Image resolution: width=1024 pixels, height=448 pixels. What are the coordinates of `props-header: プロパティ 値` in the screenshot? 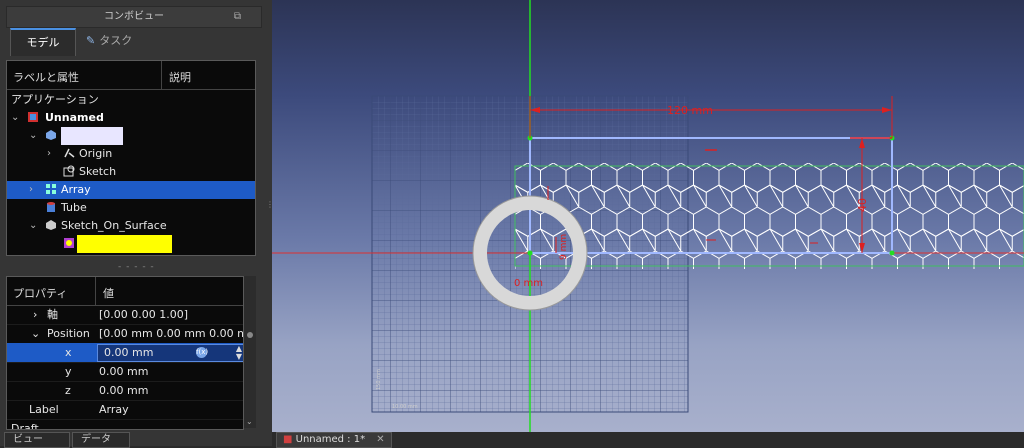 It's located at (125, 291).